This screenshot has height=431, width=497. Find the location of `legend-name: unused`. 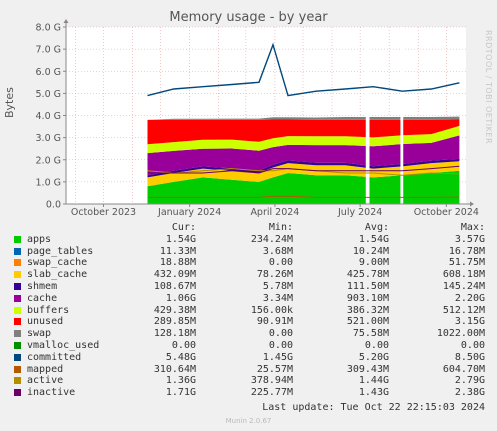

legend-name: unused is located at coordinates (45, 322).